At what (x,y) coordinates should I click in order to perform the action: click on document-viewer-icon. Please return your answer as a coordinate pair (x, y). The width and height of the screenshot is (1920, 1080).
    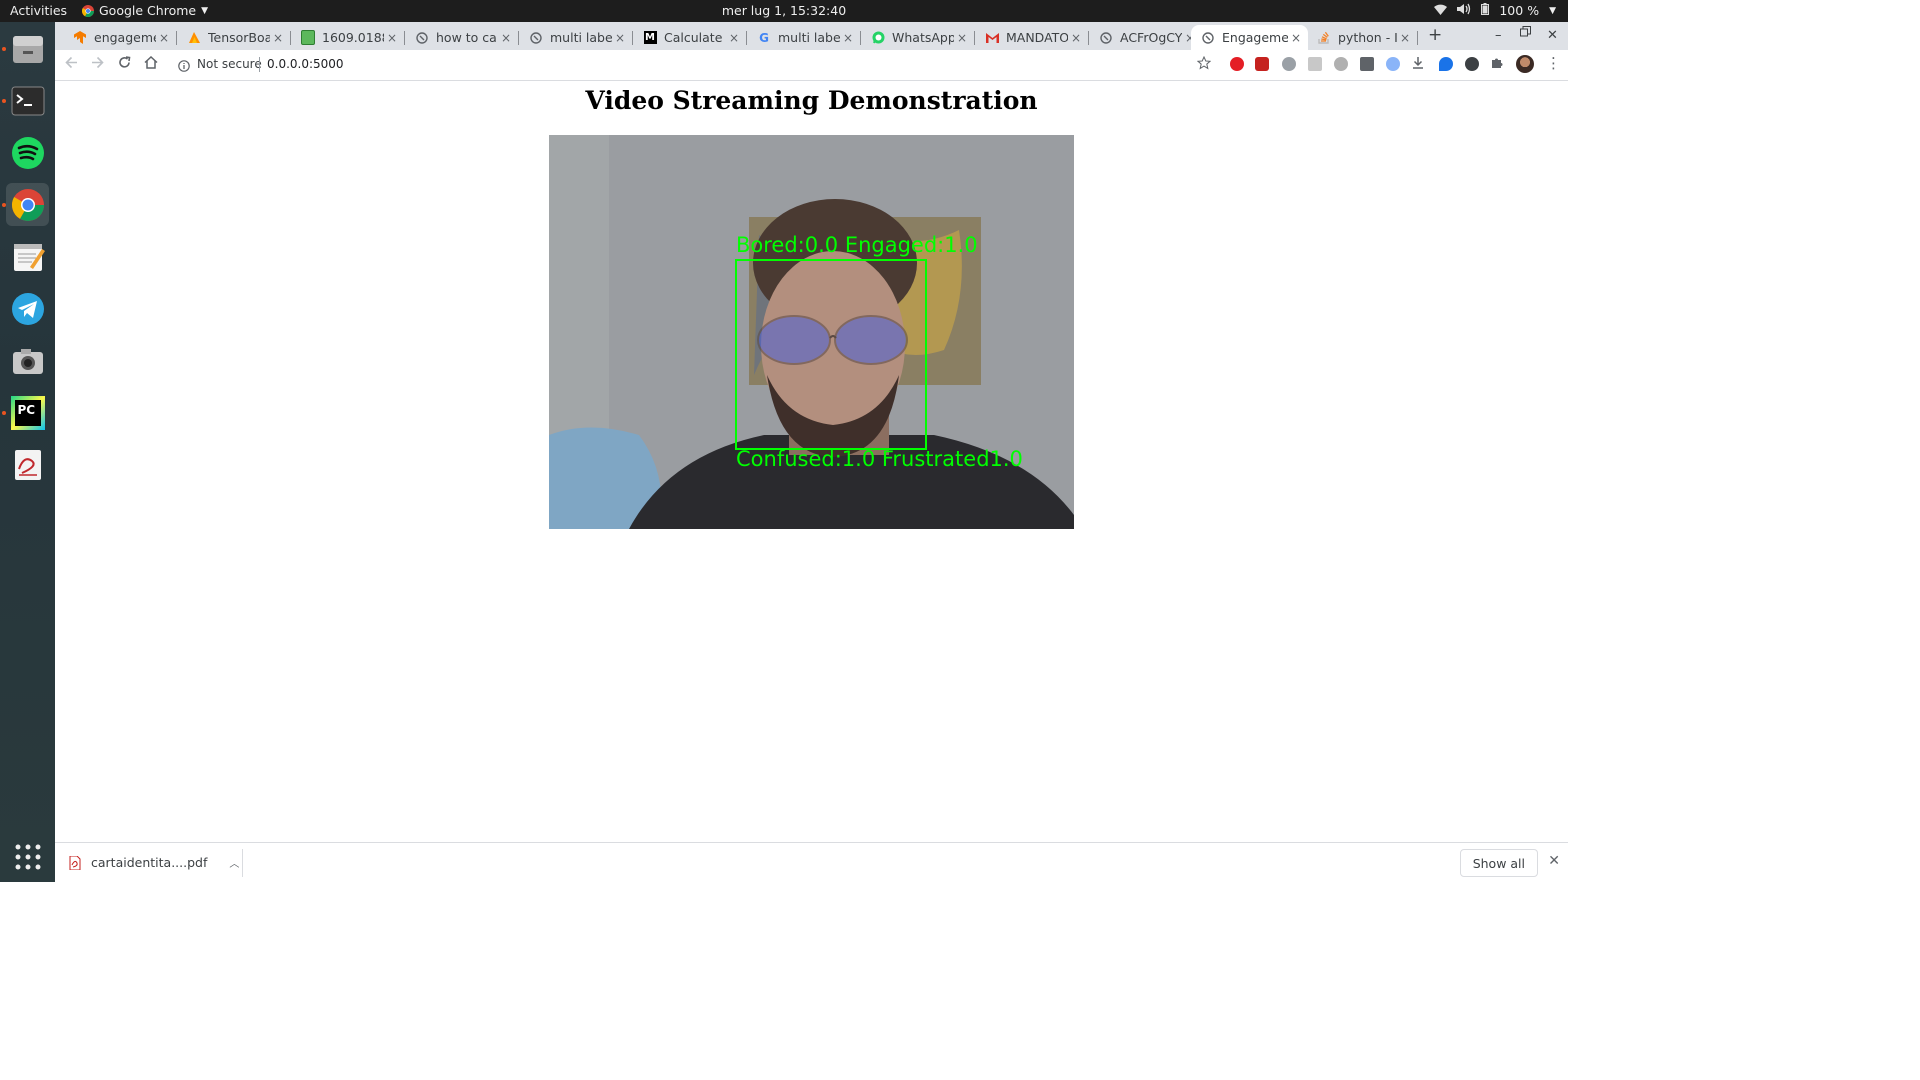
    Looking at the image, I should click on (27, 464).